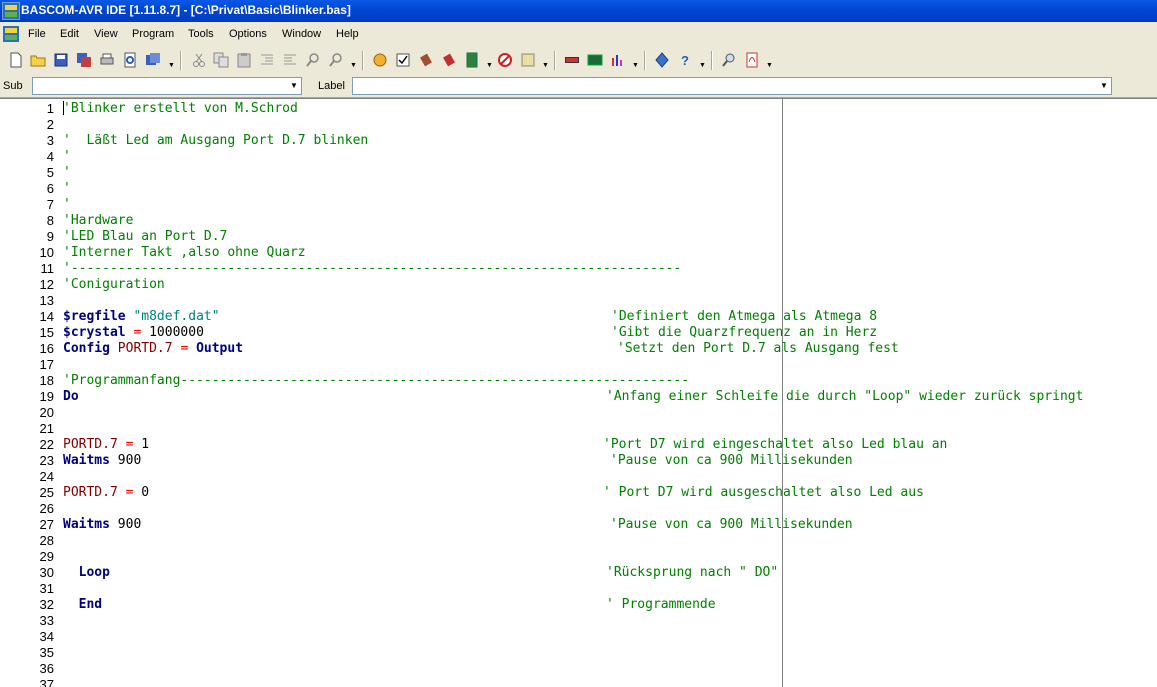 The width and height of the screenshot is (1157, 687). I want to click on code-text: 'Hardware, so click(98, 221).